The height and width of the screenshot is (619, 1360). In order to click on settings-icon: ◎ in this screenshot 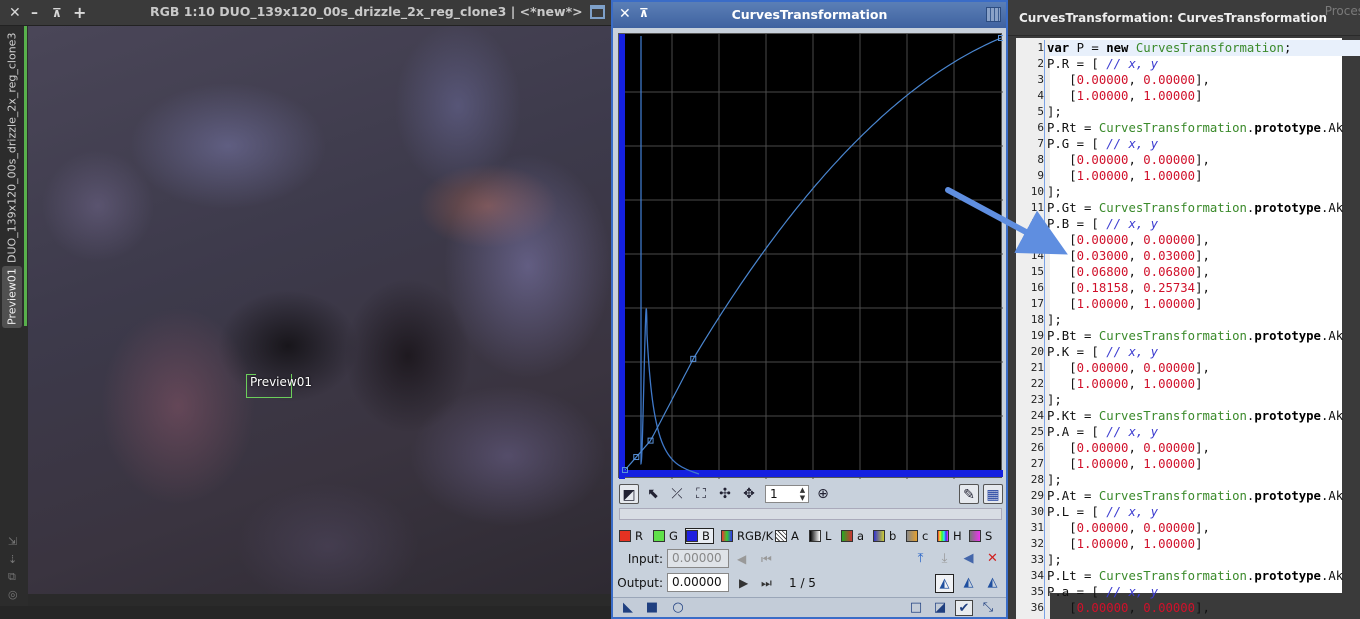, I will do `click(15, 595)`.